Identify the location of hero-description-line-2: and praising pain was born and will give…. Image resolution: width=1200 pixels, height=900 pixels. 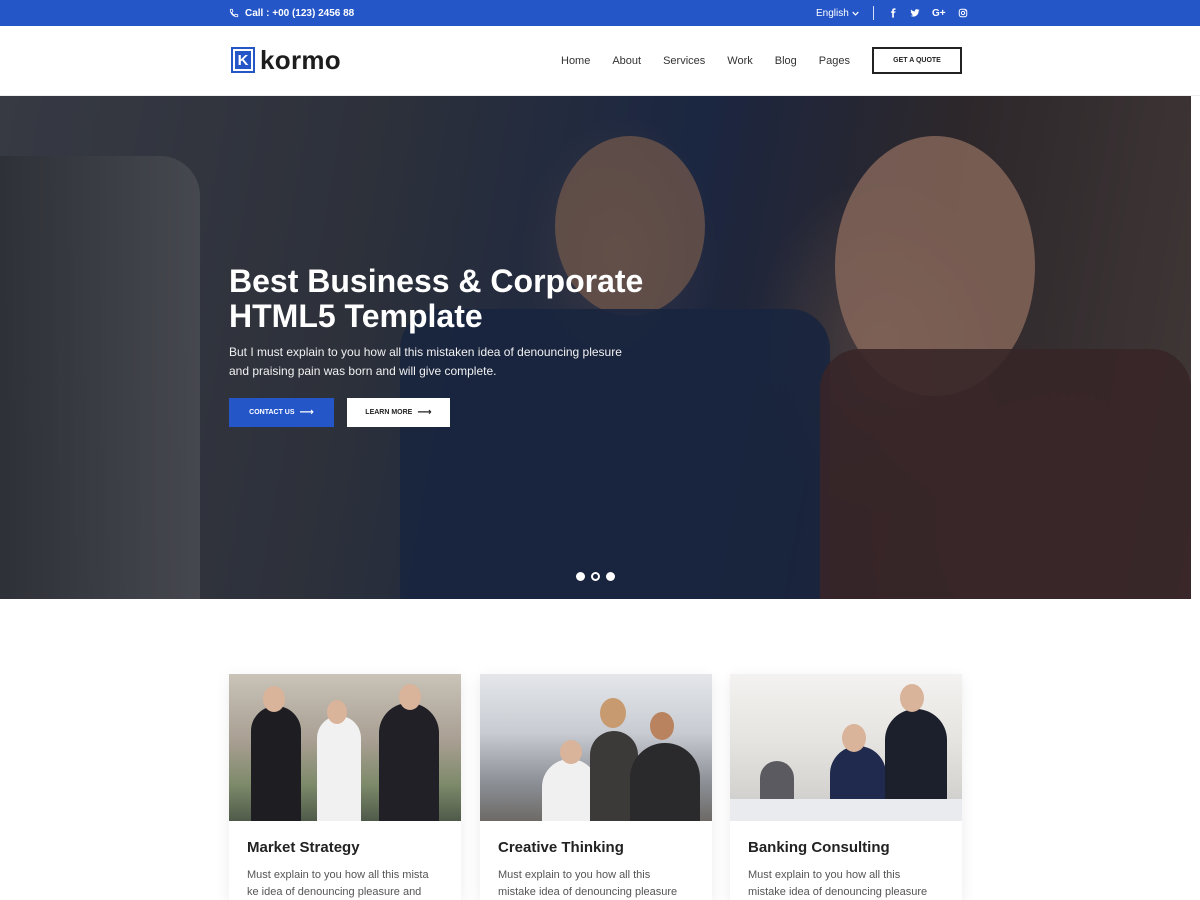
(363, 371).